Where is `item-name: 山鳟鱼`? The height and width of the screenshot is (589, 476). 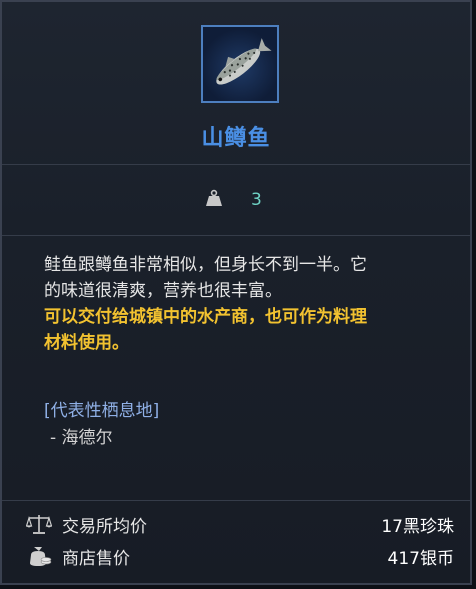 item-name: 山鳟鱼 is located at coordinates (236, 138).